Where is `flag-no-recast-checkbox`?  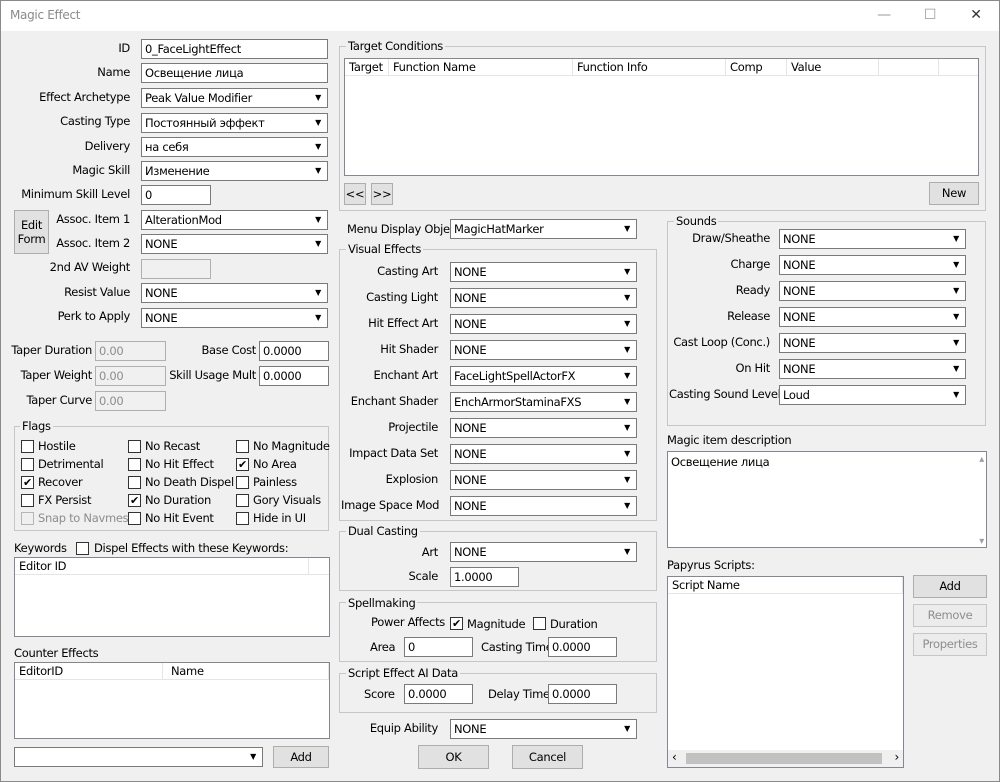 flag-no-recast-checkbox is located at coordinates (134, 446).